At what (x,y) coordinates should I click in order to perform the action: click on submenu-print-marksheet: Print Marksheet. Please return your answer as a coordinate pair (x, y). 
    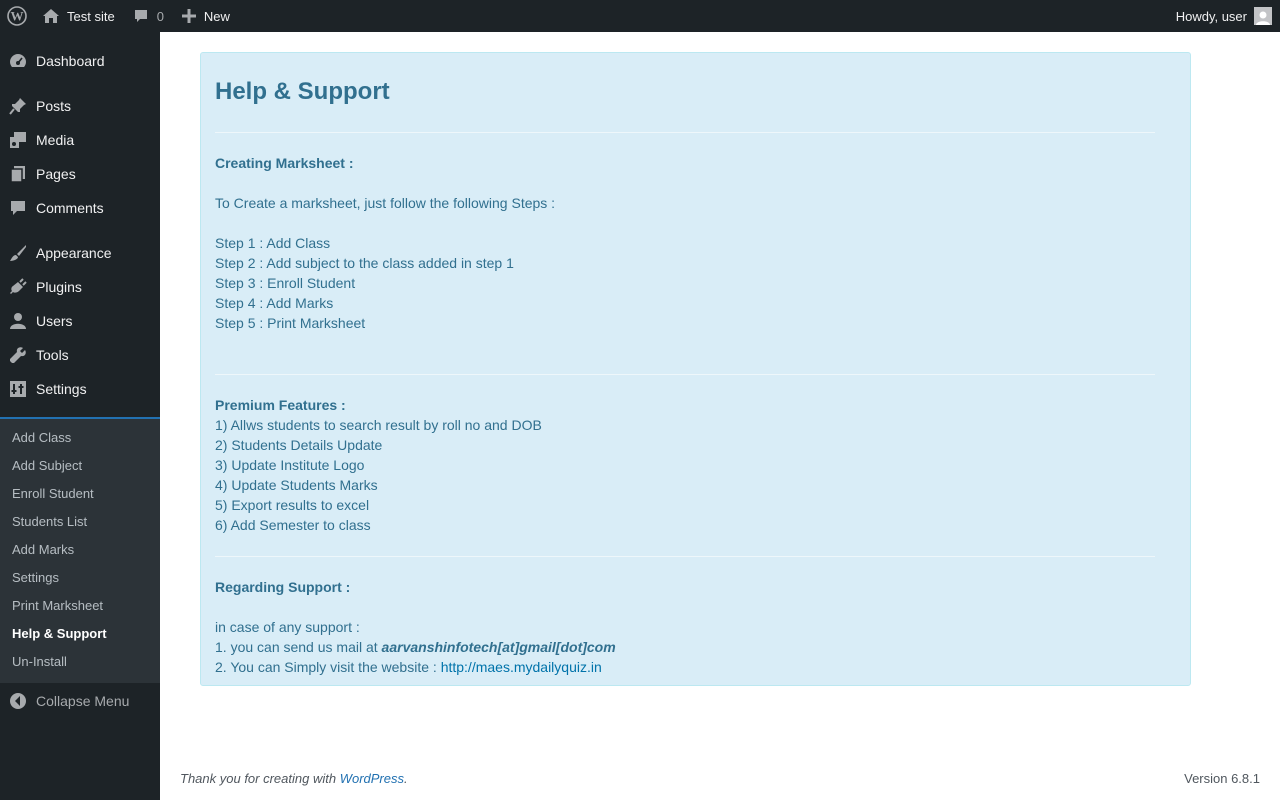
    Looking at the image, I should click on (57, 606).